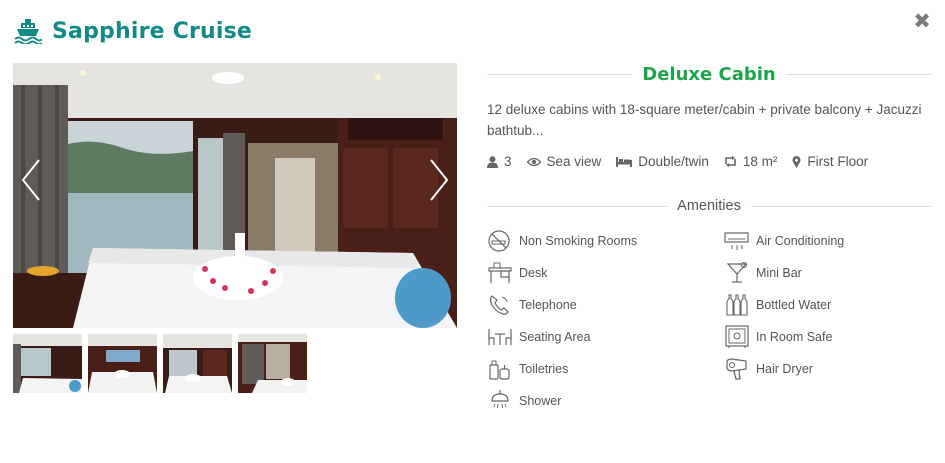 The image size is (945, 463). Describe the element at coordinates (827, 272) in the screenshot. I see `amenity-mini-bar: Mini Bar` at that location.